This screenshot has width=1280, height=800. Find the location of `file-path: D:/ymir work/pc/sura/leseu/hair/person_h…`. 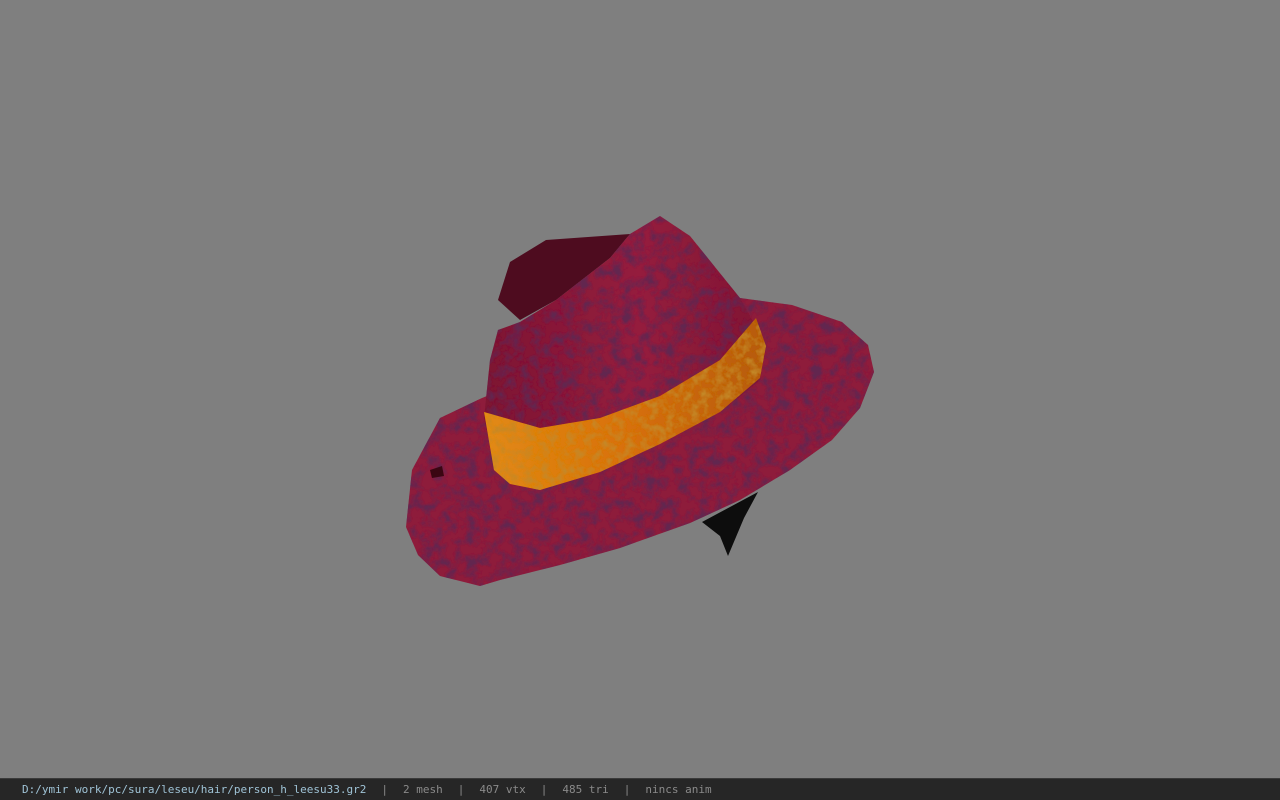

file-path: D:/ymir work/pc/sura/leseu/hair/person_h… is located at coordinates (194, 789).